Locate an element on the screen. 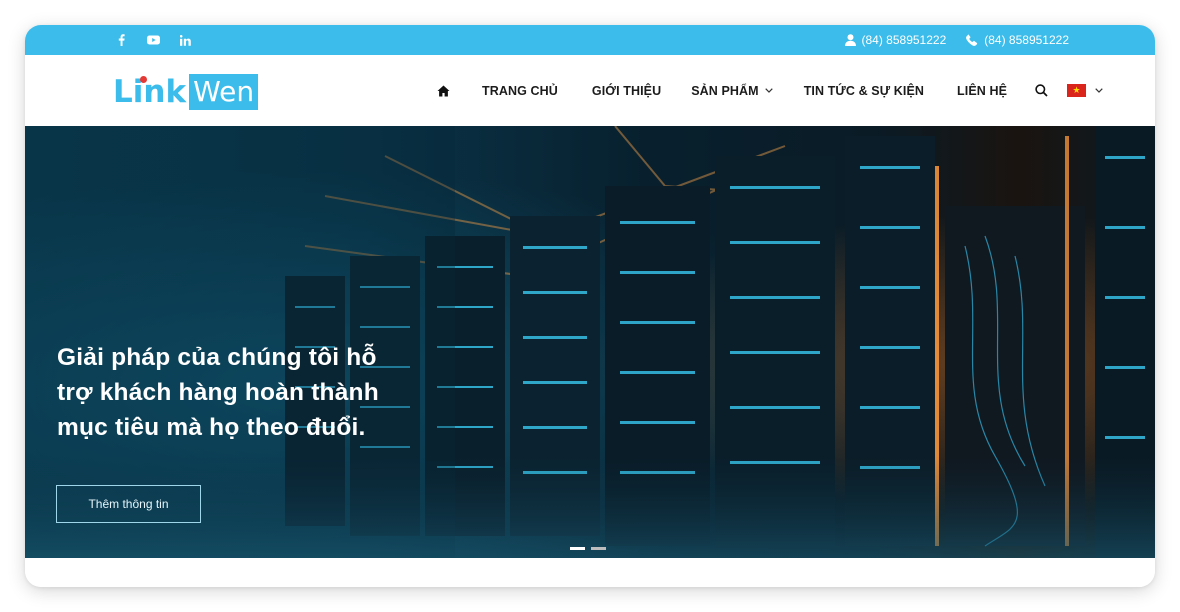  logo-link-label: Link is located at coordinates (150, 92).